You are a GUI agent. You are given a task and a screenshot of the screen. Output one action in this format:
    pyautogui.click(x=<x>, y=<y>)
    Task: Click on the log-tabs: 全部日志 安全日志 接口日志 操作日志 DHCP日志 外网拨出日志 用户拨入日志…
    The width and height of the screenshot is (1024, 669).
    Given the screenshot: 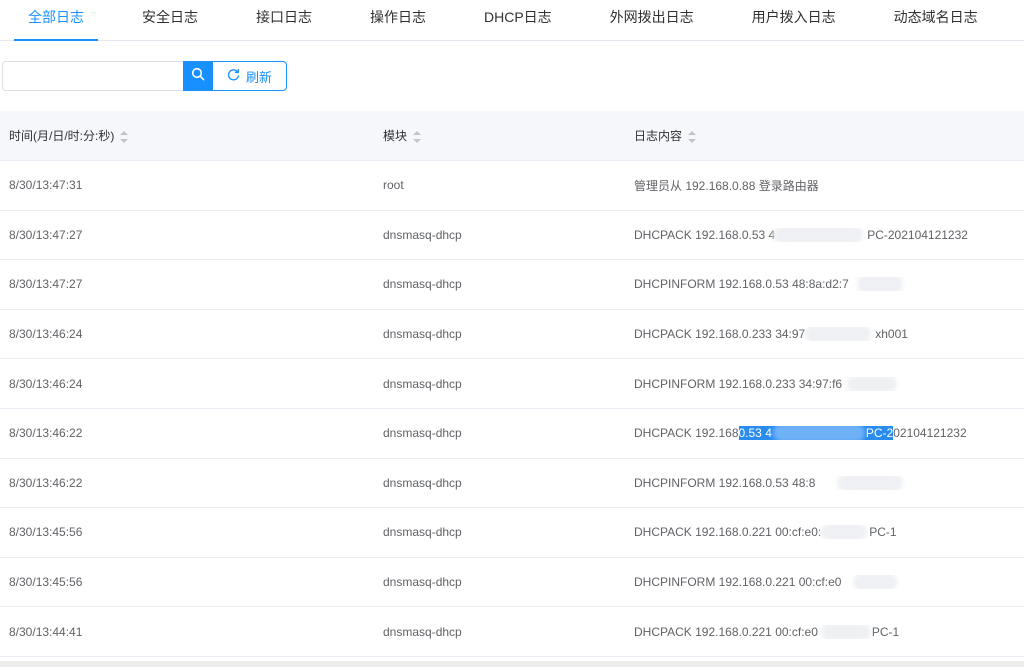 What is the action you would take?
    pyautogui.click(x=512, y=20)
    